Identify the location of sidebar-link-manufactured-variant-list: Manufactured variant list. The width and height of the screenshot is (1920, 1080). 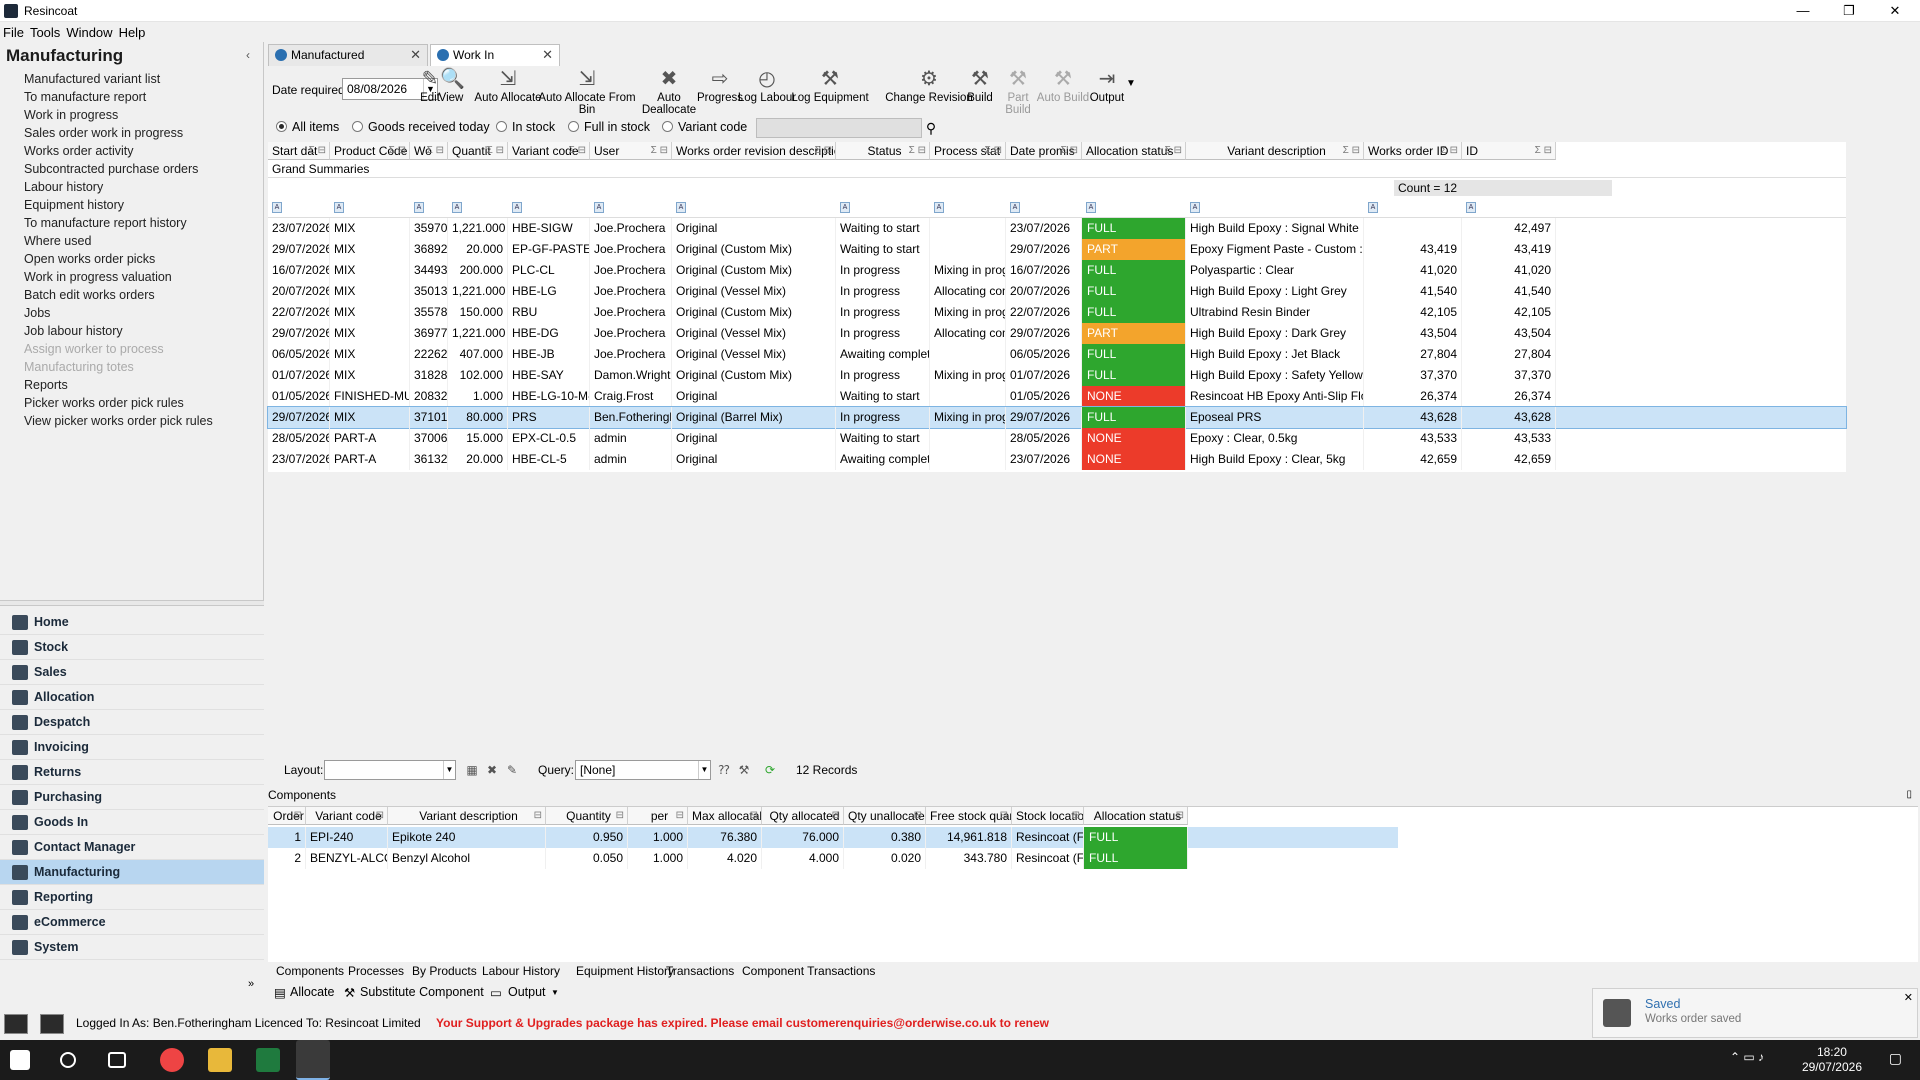
(142, 79).